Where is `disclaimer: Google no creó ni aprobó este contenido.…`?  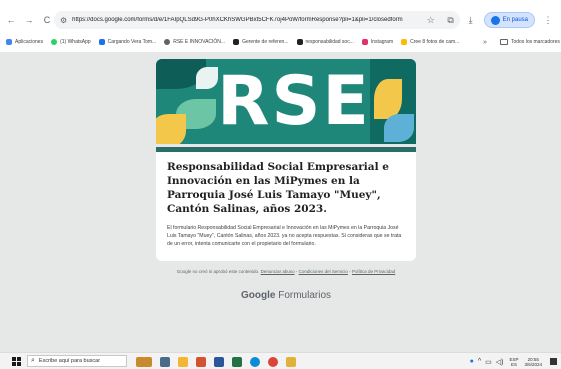
disclaimer: Google no creó ni aprobó este contenido.… is located at coordinates (286, 271).